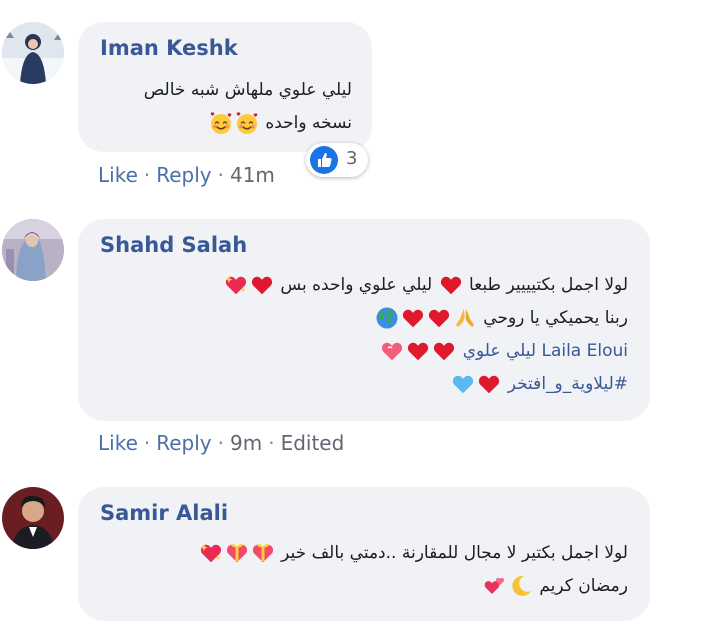  What do you see at coordinates (352, 158) in the screenshot?
I see `reaction-count: 3` at bounding box center [352, 158].